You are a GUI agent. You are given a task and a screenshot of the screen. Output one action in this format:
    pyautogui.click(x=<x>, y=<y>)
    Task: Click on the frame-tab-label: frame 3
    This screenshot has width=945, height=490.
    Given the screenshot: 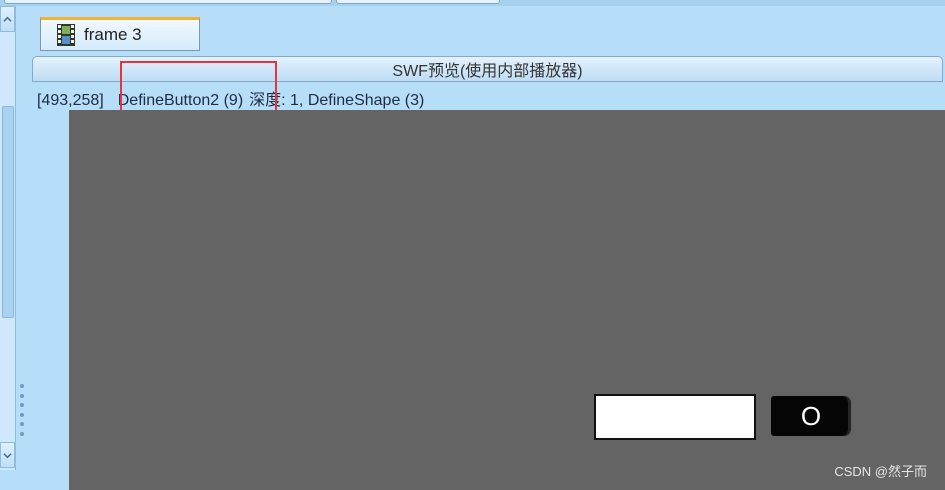 What is the action you would take?
    pyautogui.click(x=113, y=34)
    